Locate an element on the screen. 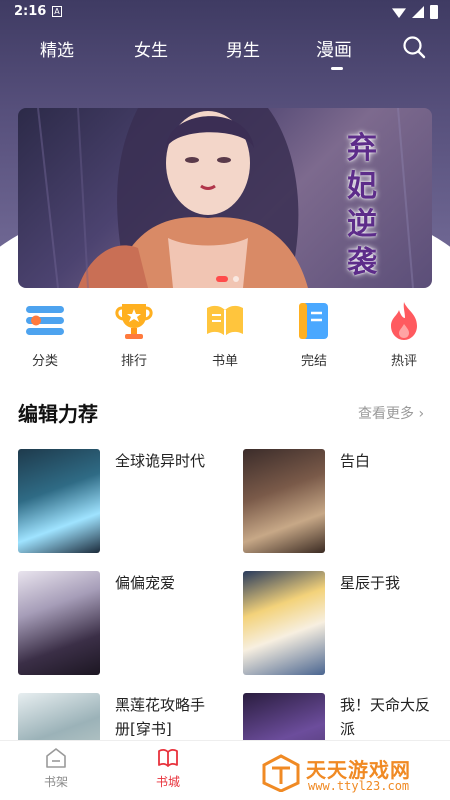  section-title: 编辑力荐 is located at coordinates (58, 414).